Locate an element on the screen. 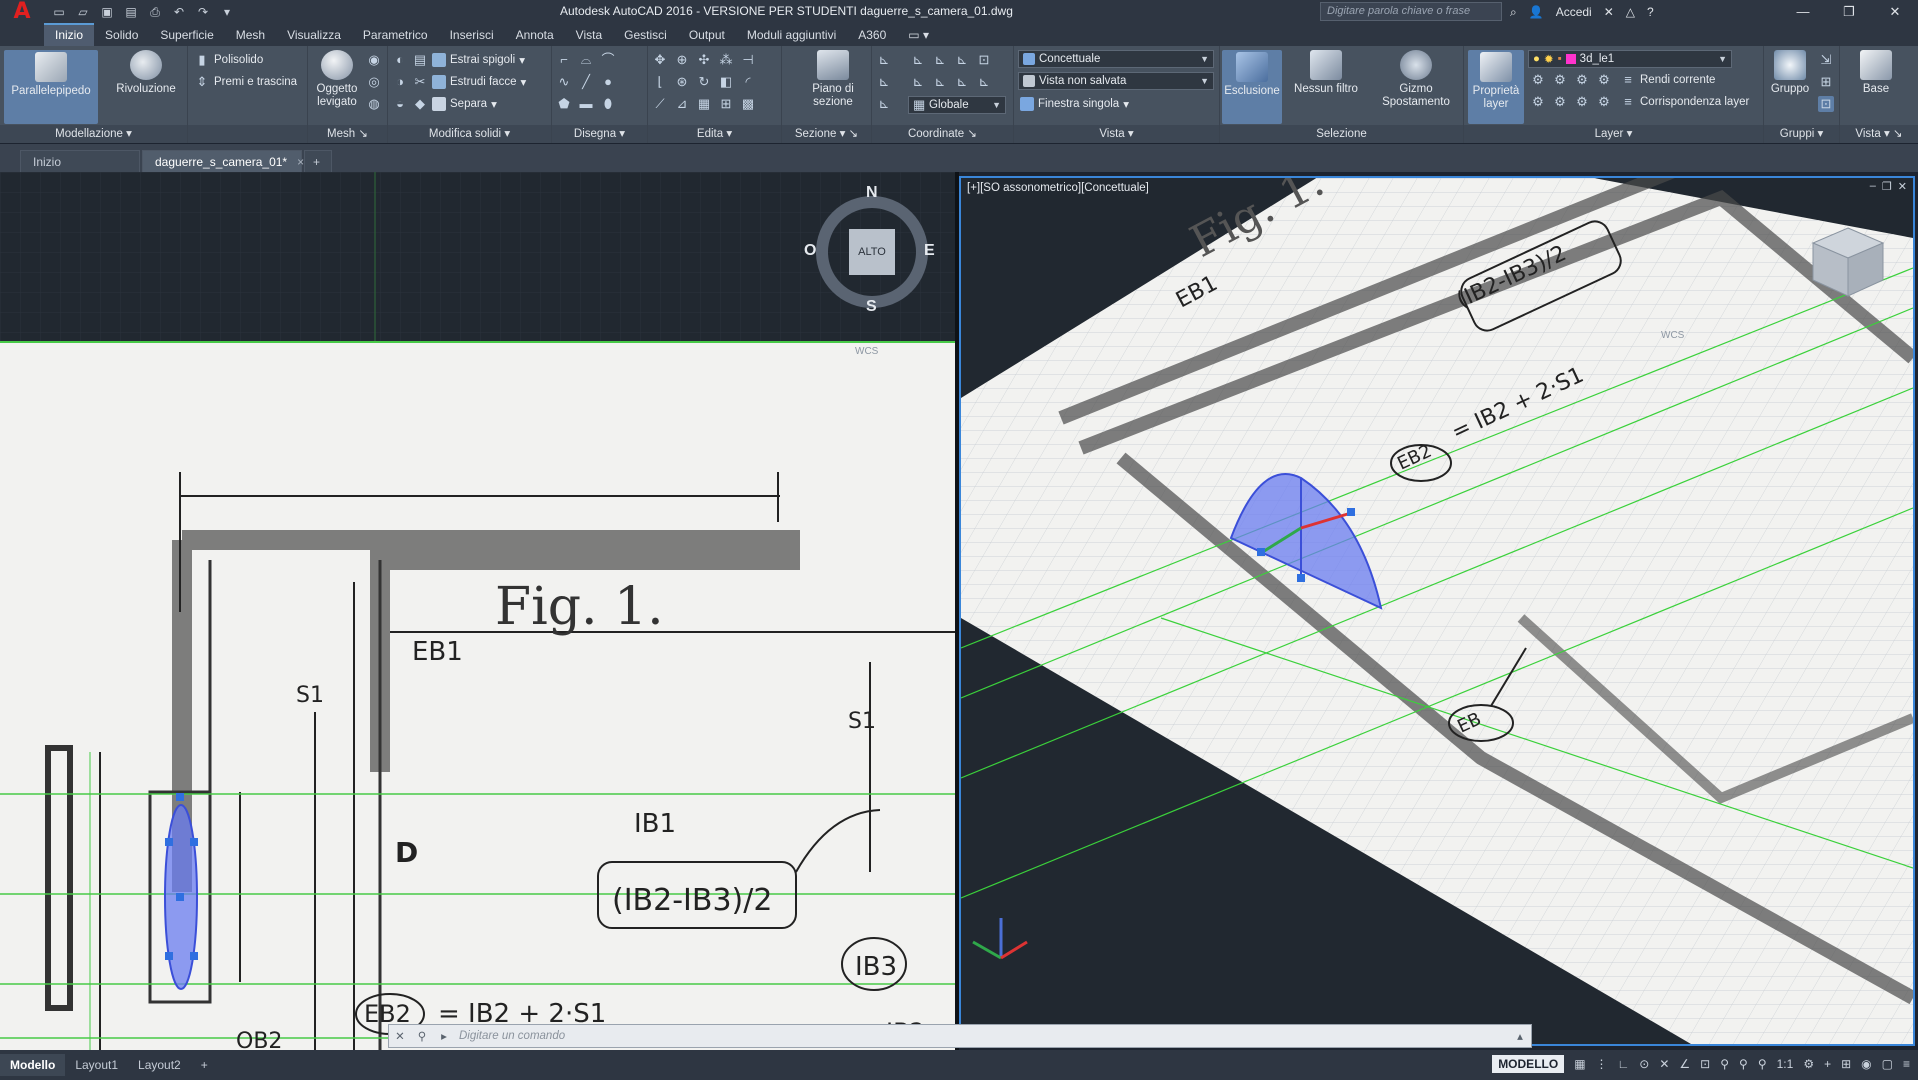 The image size is (1918, 1080). move-icon: ✣ is located at coordinates (704, 60).